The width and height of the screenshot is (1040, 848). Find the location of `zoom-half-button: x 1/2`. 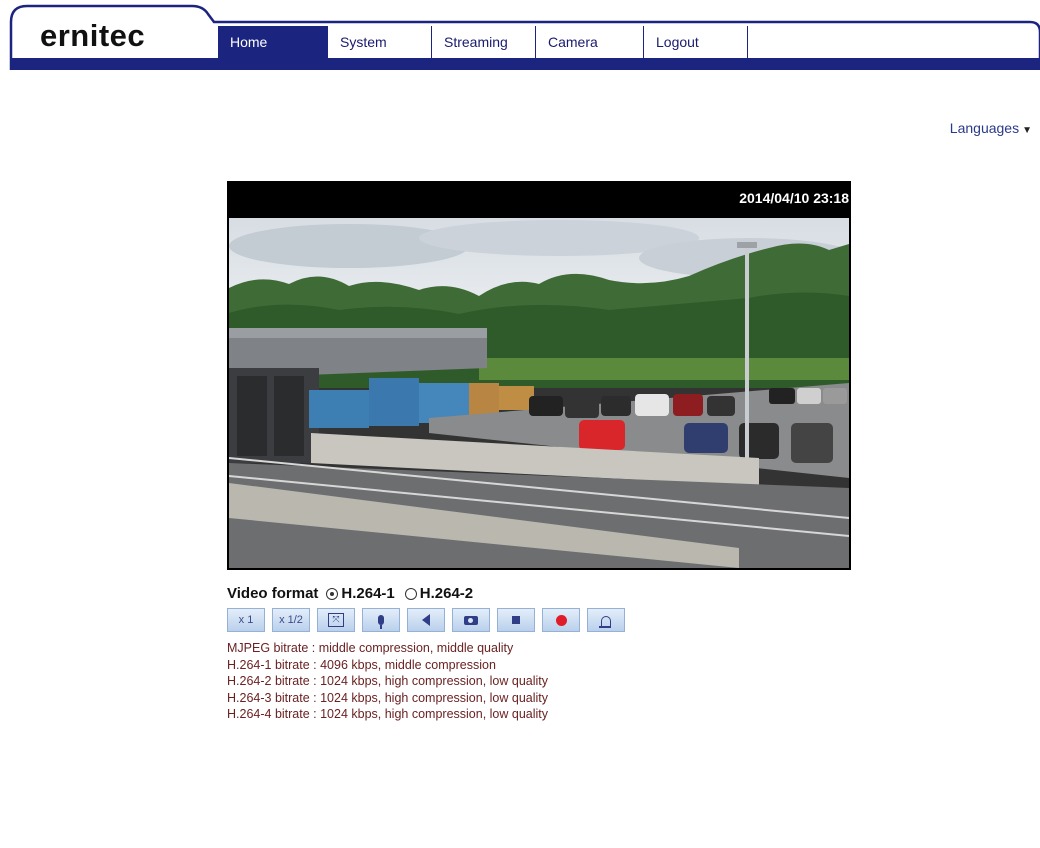

zoom-half-button: x 1/2 is located at coordinates (291, 620).